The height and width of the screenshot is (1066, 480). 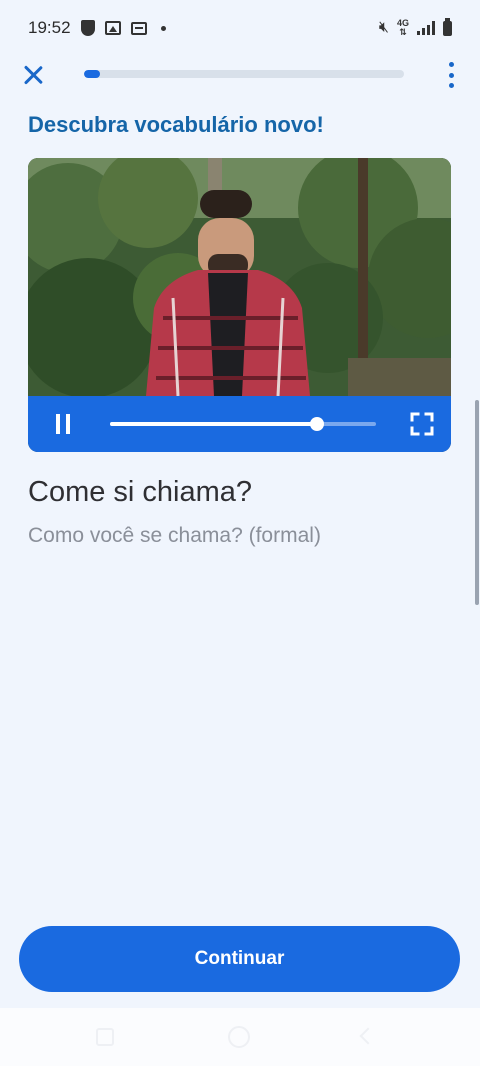 I want to click on 4g-icon: 4G ⇅, so click(x=402, y=27).